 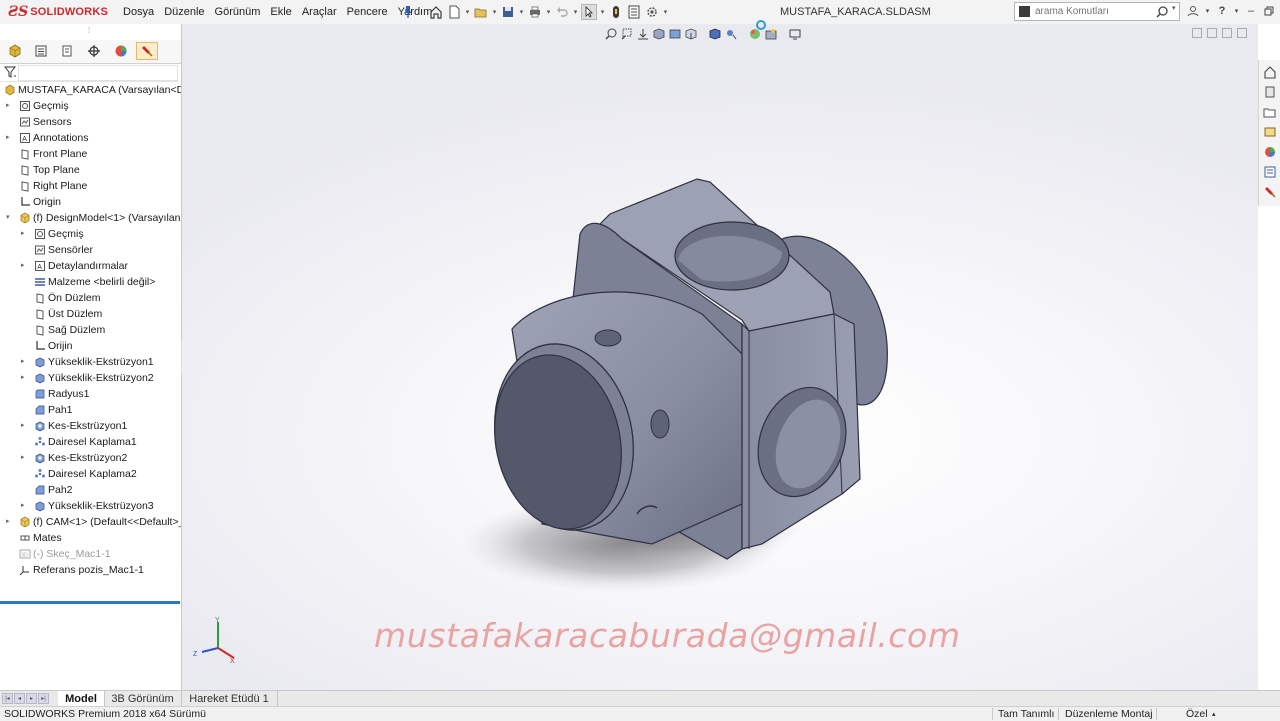 I want to click on tree-item: ▸ Yükseklik-Ekstrüzyon3, so click(x=90, y=506).